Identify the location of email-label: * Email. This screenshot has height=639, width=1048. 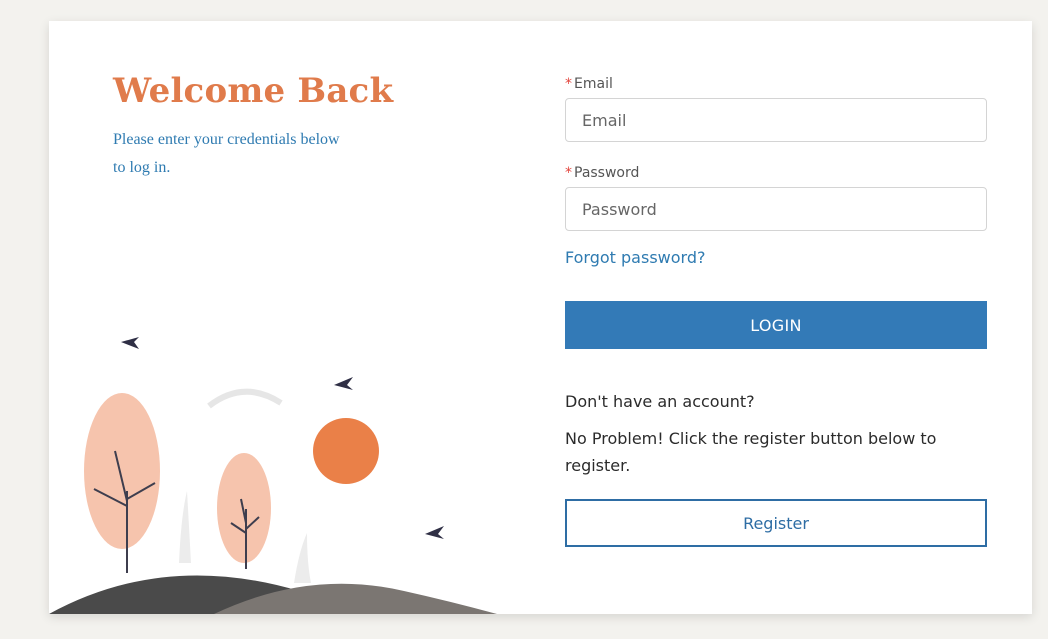
(589, 84).